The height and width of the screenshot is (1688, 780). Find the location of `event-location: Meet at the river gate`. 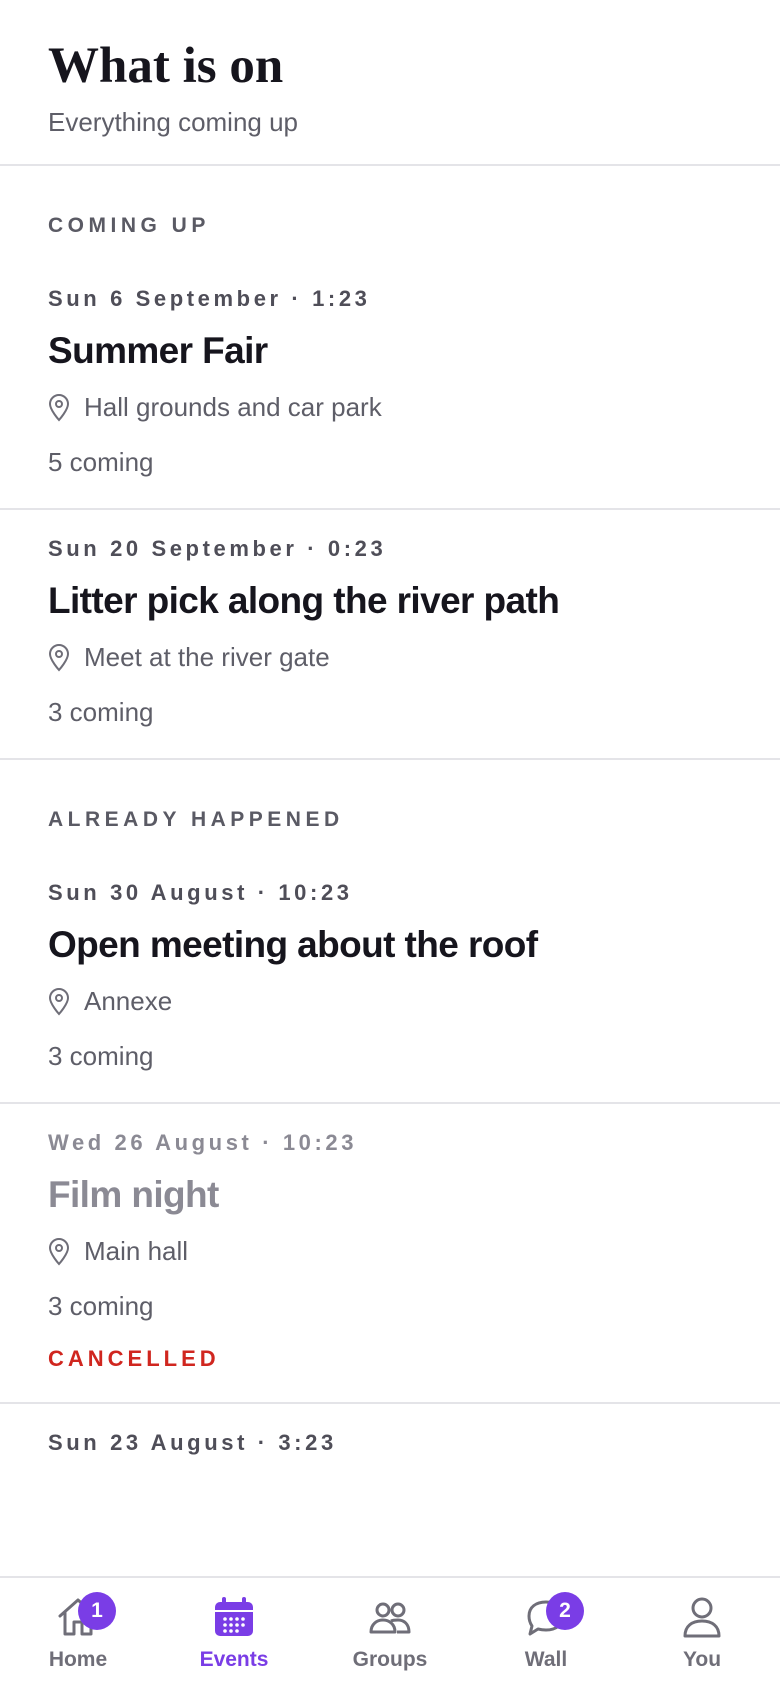

event-location: Meet at the river gate is located at coordinates (390, 657).